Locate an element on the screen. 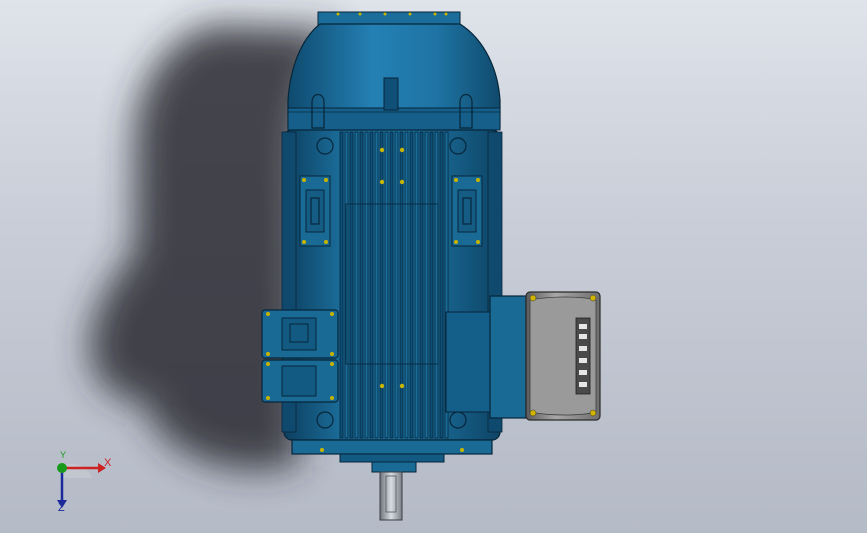 The height and width of the screenshot is (533, 867). auxiliary-terminal-box-upper is located at coordinates (300, 334).